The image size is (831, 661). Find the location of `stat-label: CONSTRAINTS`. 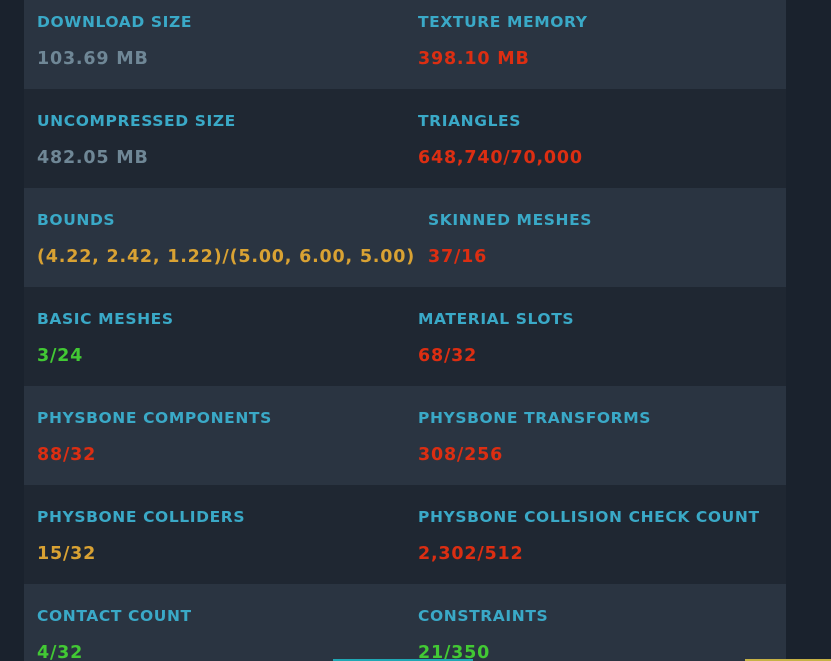

stat-label: CONSTRAINTS is located at coordinates (483, 616).